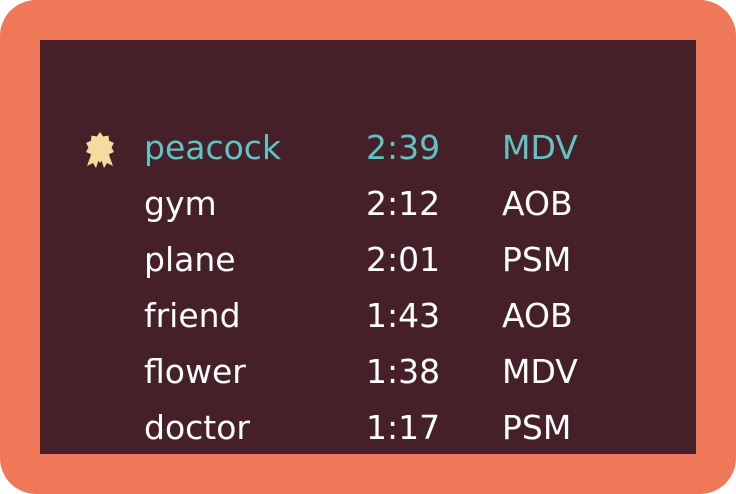 The image size is (736, 494). Describe the element at coordinates (403, 203) in the screenshot. I see `score-time: 2:12` at that location.